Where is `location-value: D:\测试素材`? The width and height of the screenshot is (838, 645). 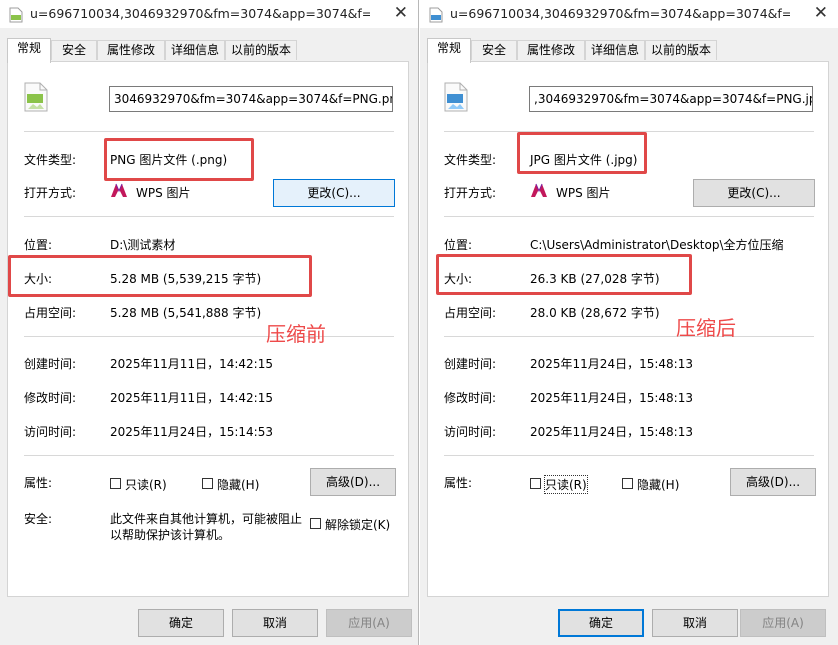
location-value: D:\测试素材 is located at coordinates (143, 245).